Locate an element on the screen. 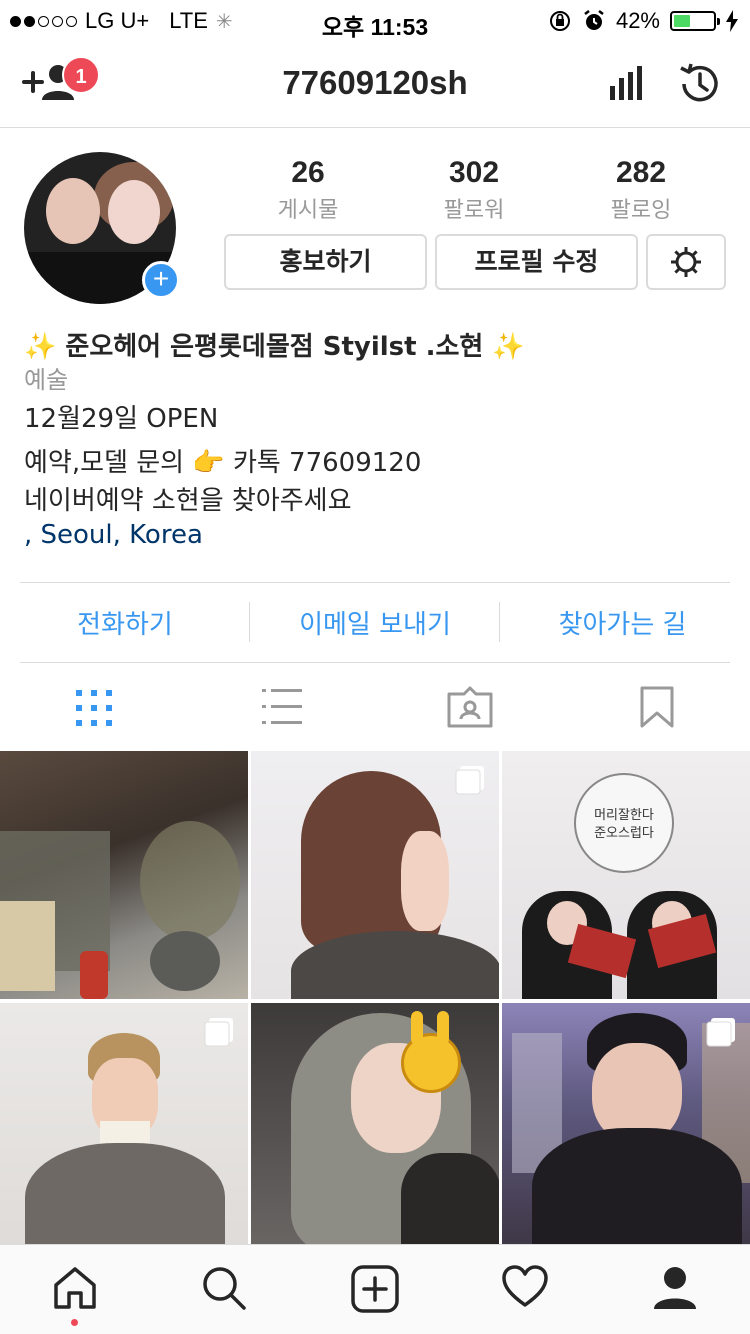 The image size is (750, 1334). grid-photo-salon-desk is located at coordinates (124, 875).